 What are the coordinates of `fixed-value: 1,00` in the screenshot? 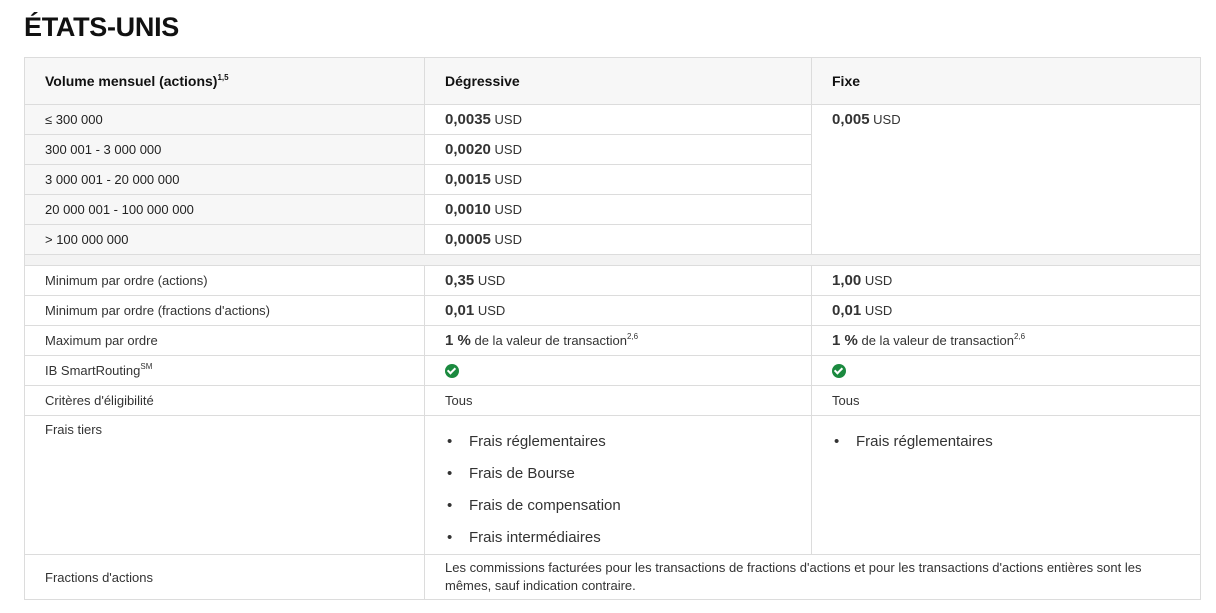 It's located at (847, 280).